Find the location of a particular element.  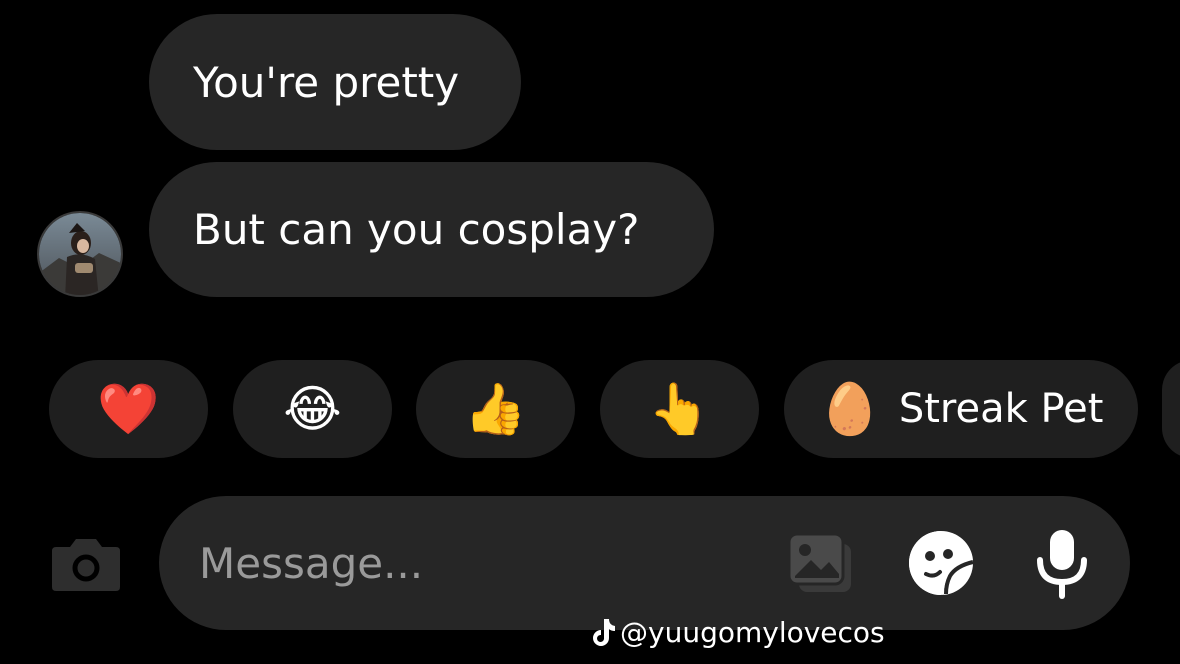

gallery-button is located at coordinates (821, 563).